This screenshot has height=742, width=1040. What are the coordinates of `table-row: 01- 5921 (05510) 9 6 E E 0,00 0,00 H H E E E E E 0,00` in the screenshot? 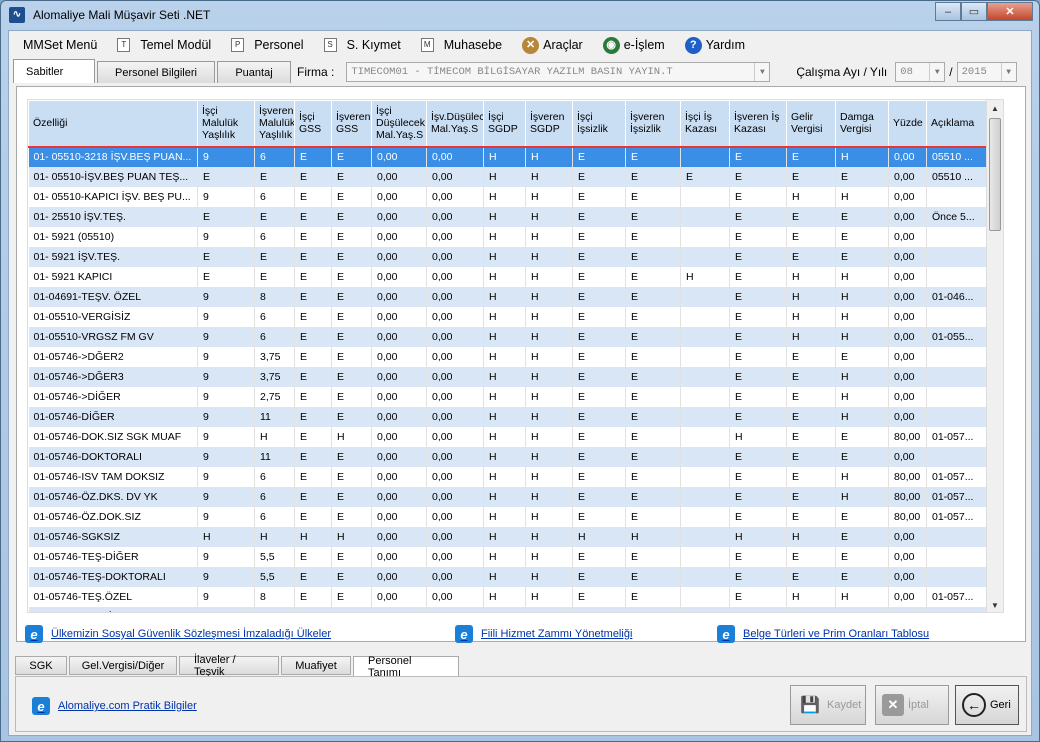 It's located at (507, 236).